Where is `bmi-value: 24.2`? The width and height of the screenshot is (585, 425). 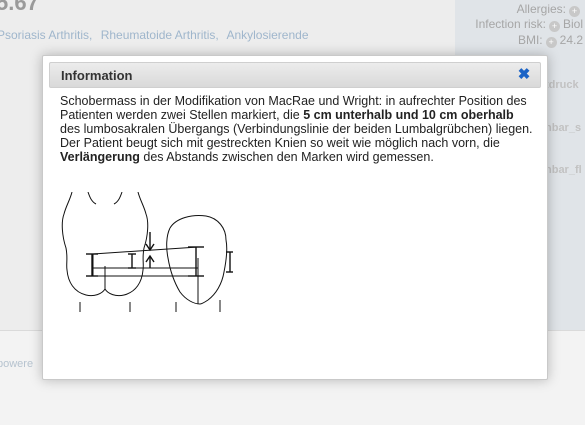 bmi-value: 24.2 is located at coordinates (571, 40).